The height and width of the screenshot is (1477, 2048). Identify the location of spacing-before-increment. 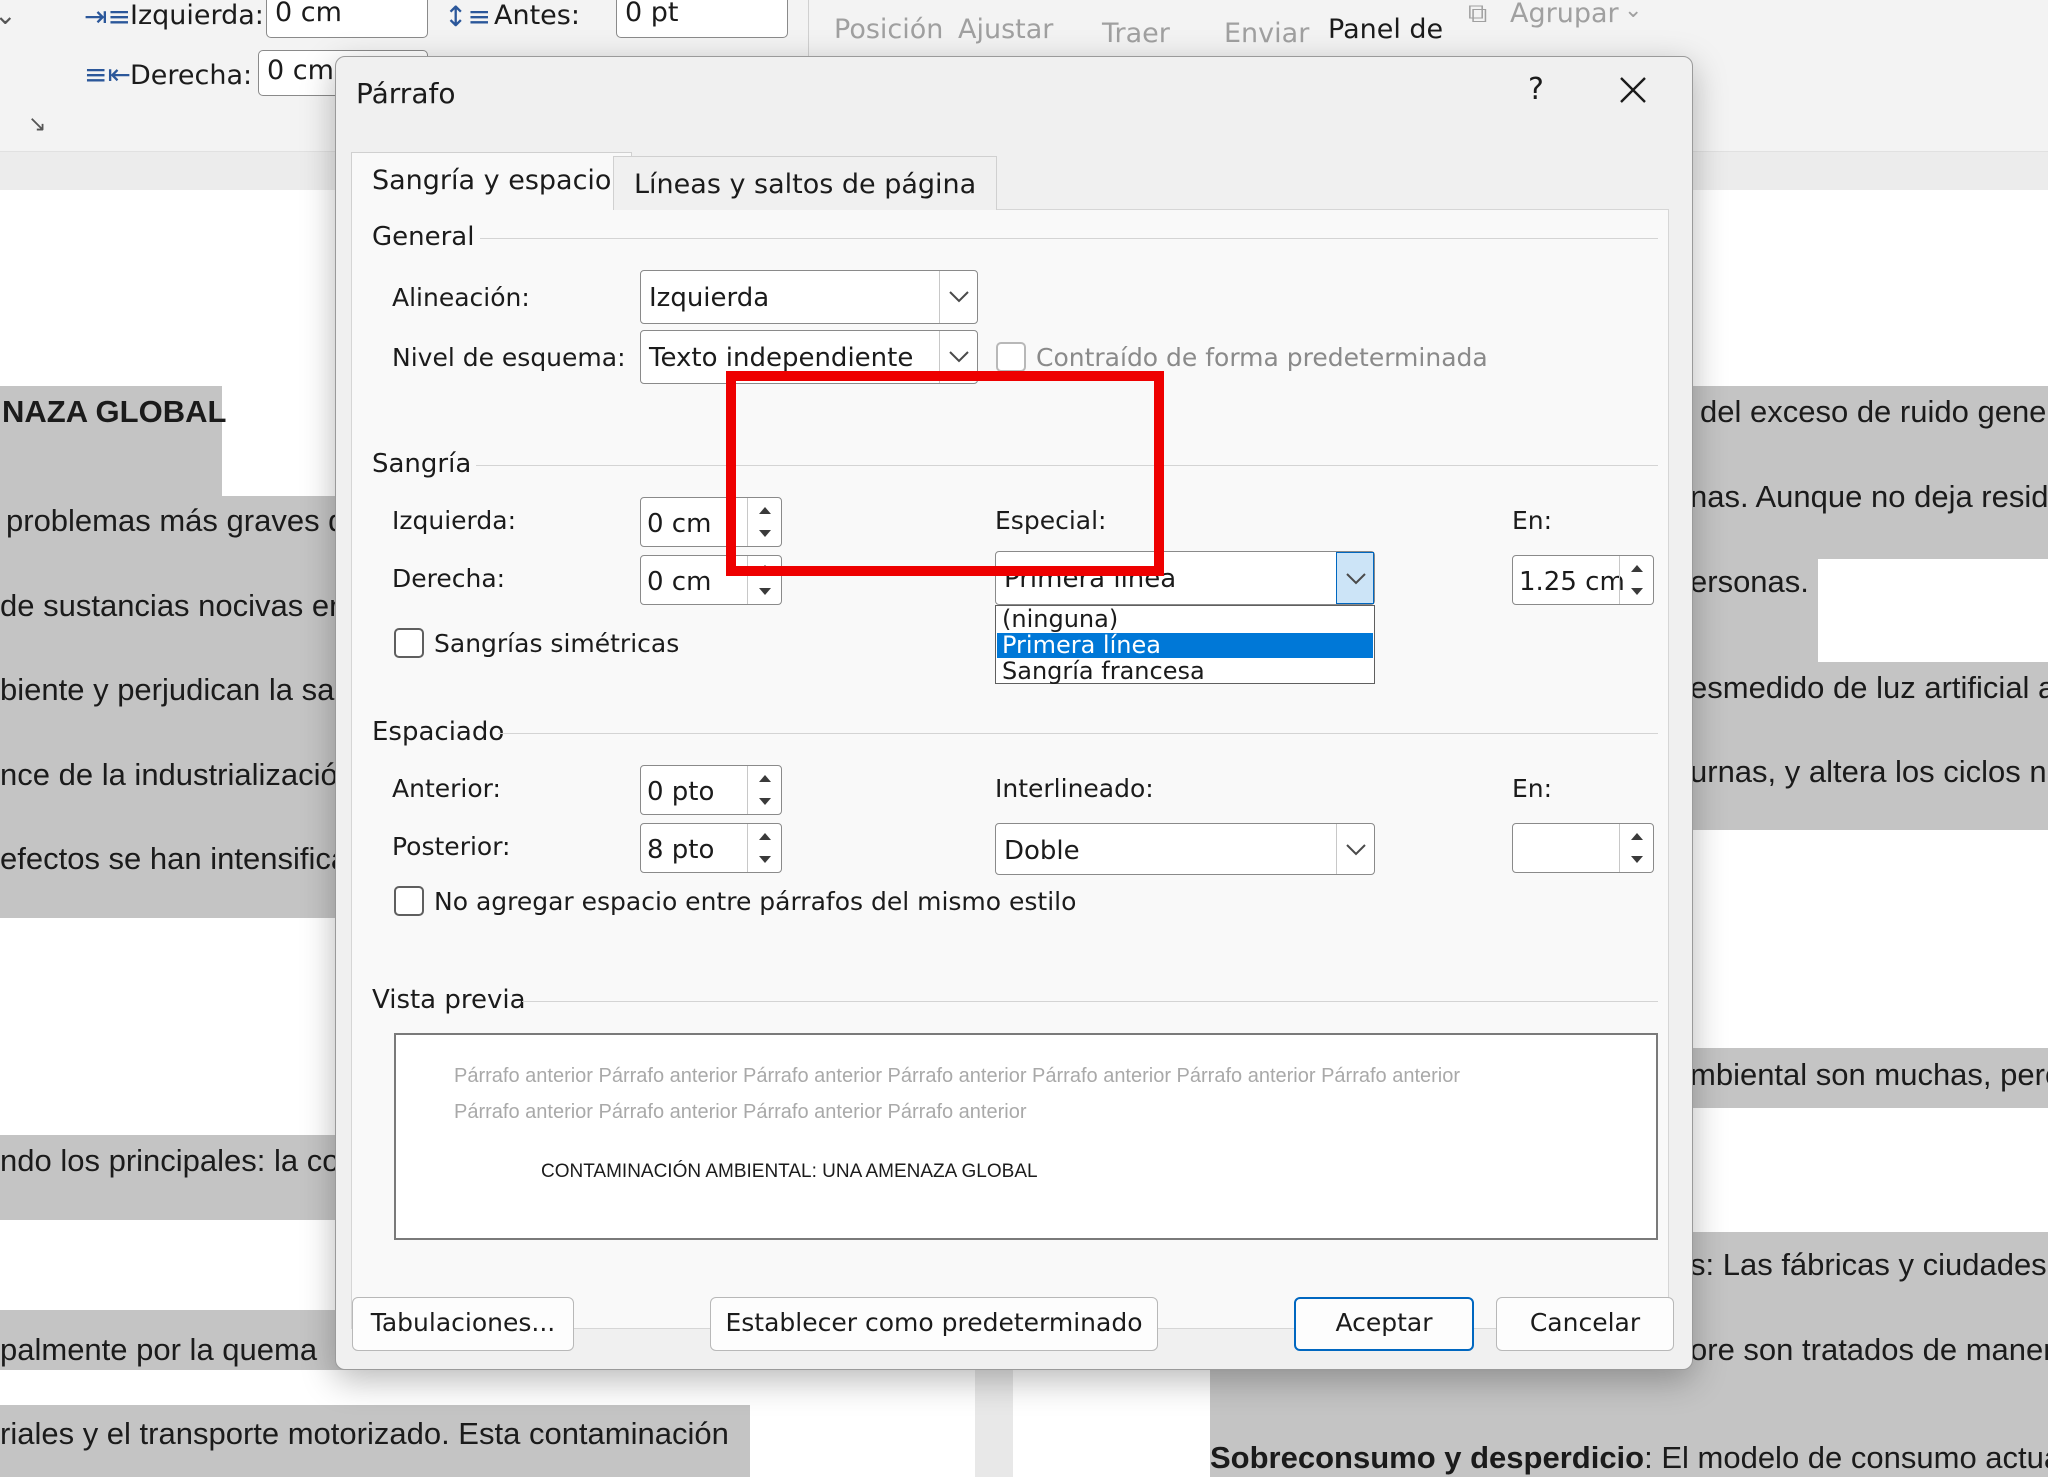
(764, 778).